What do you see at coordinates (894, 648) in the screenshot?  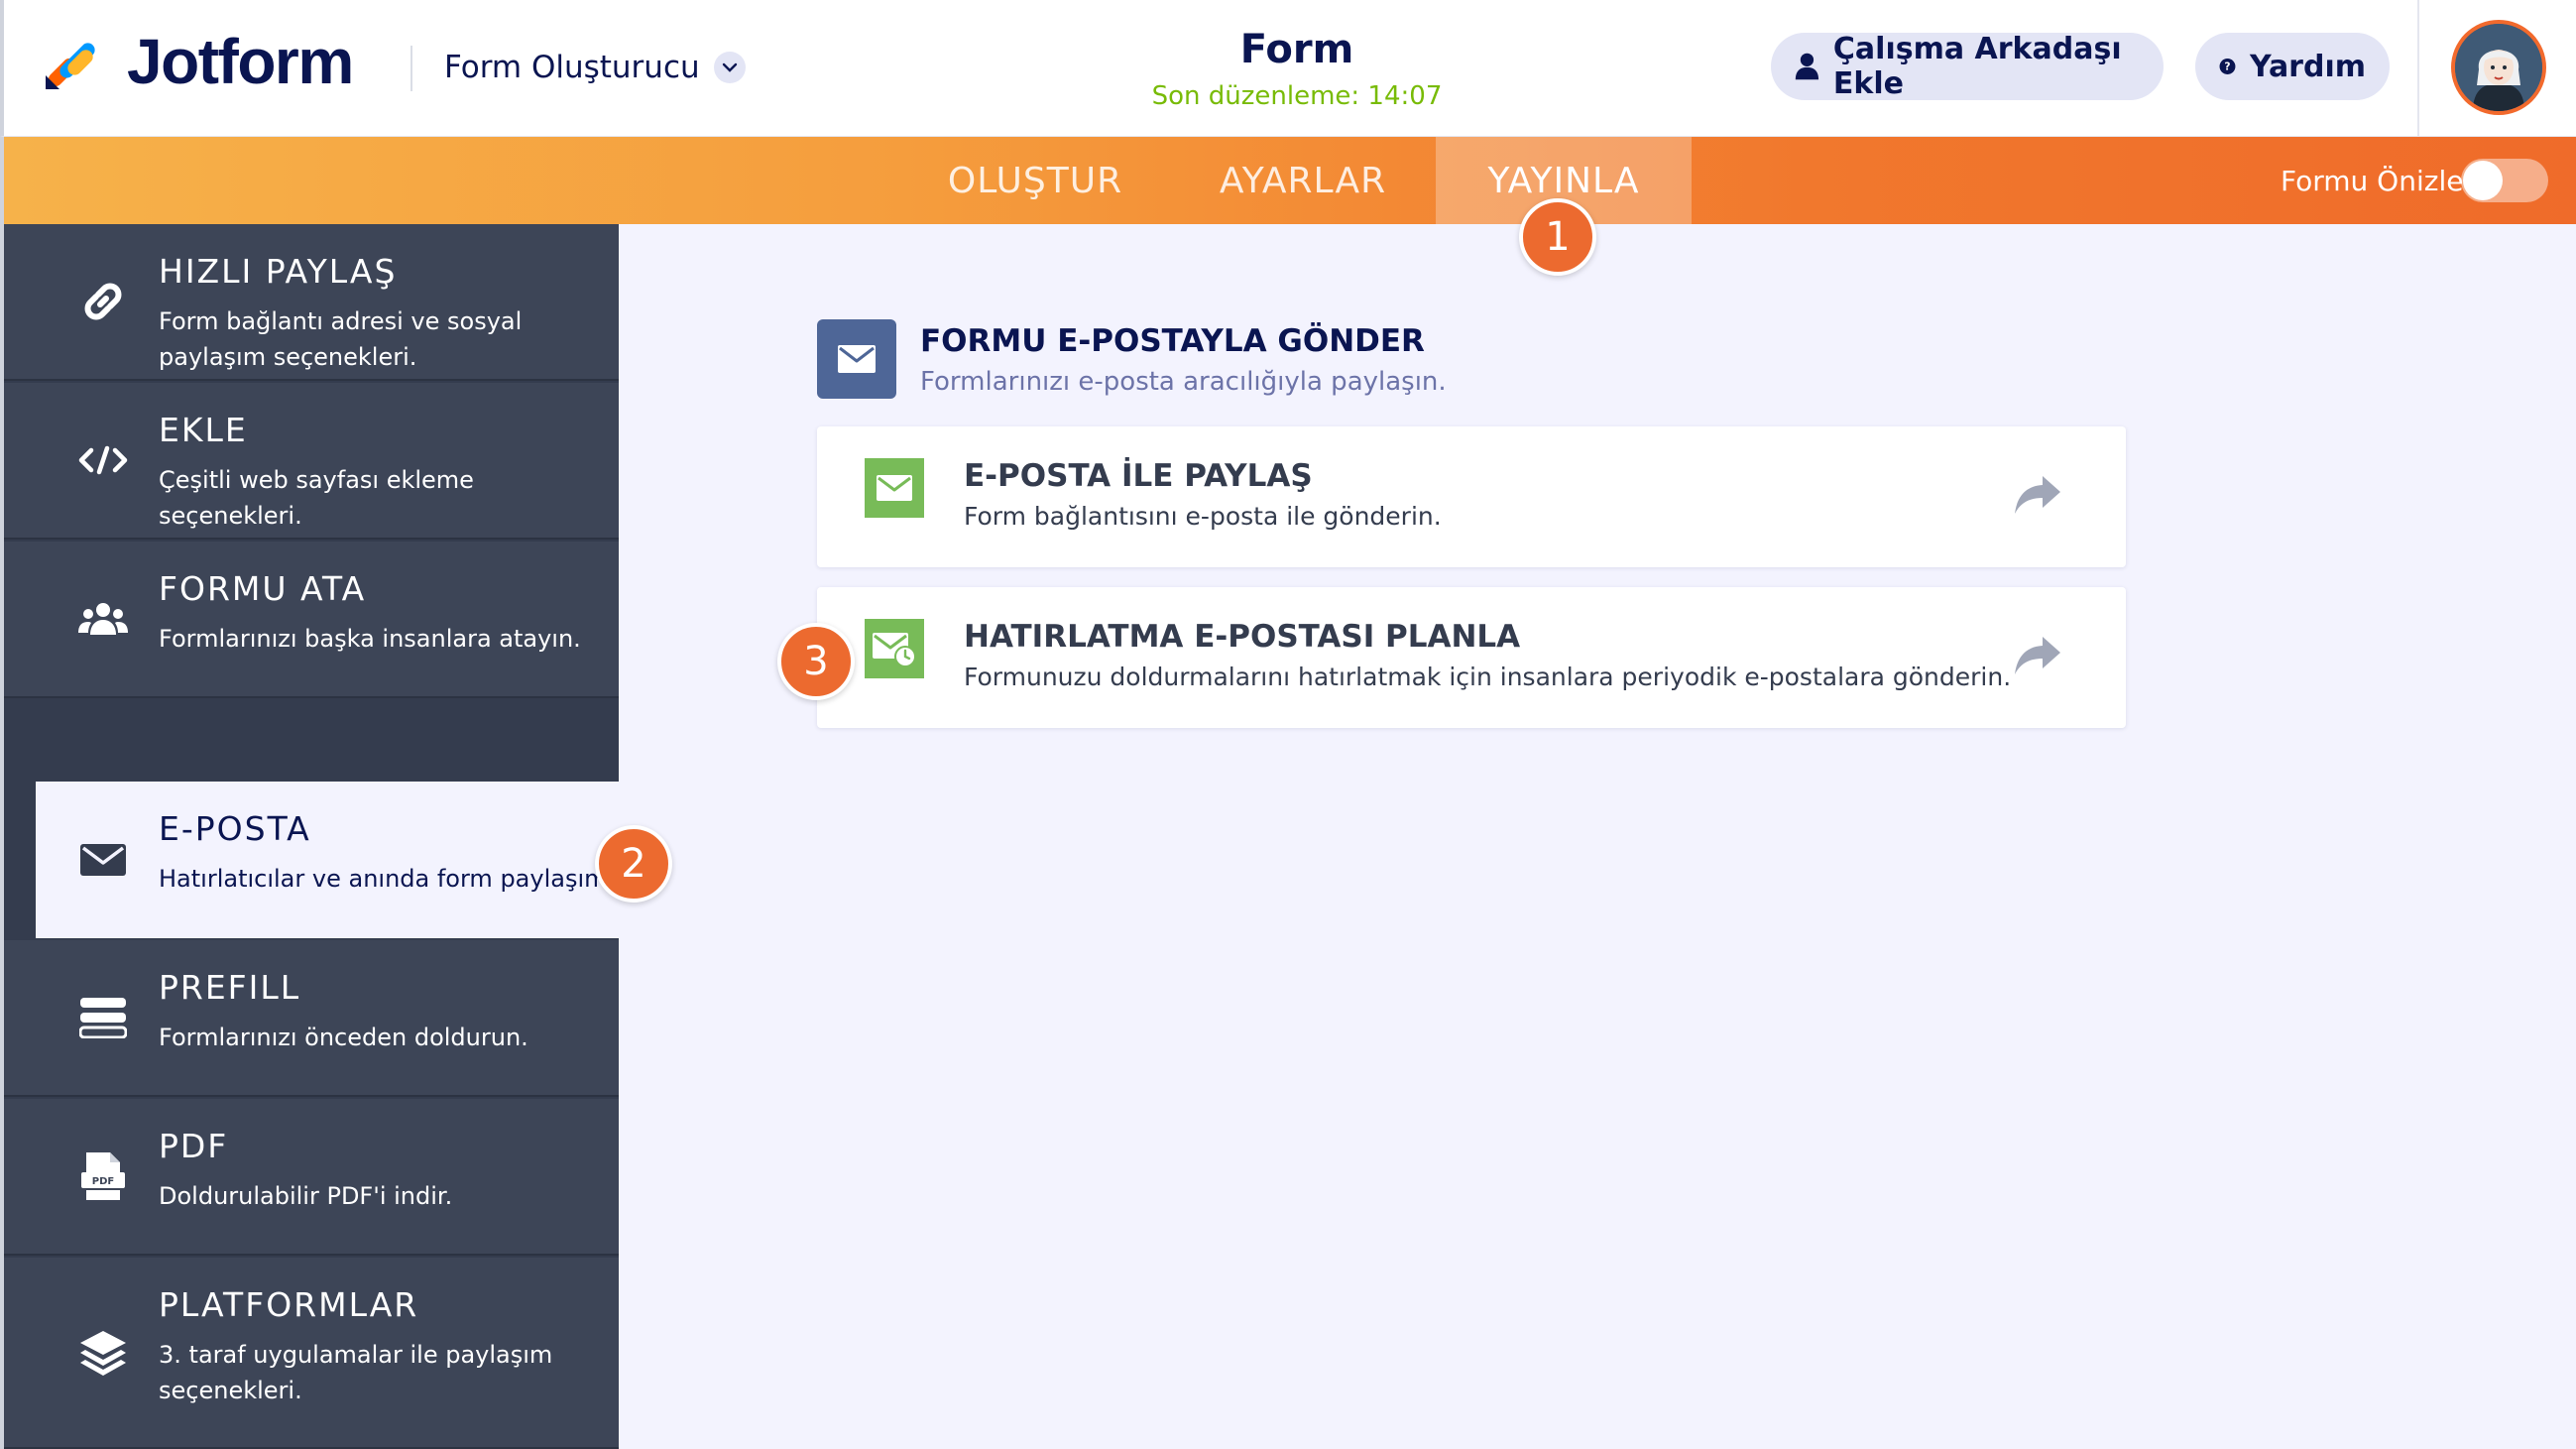 I see `email-clock-icon` at bounding box center [894, 648].